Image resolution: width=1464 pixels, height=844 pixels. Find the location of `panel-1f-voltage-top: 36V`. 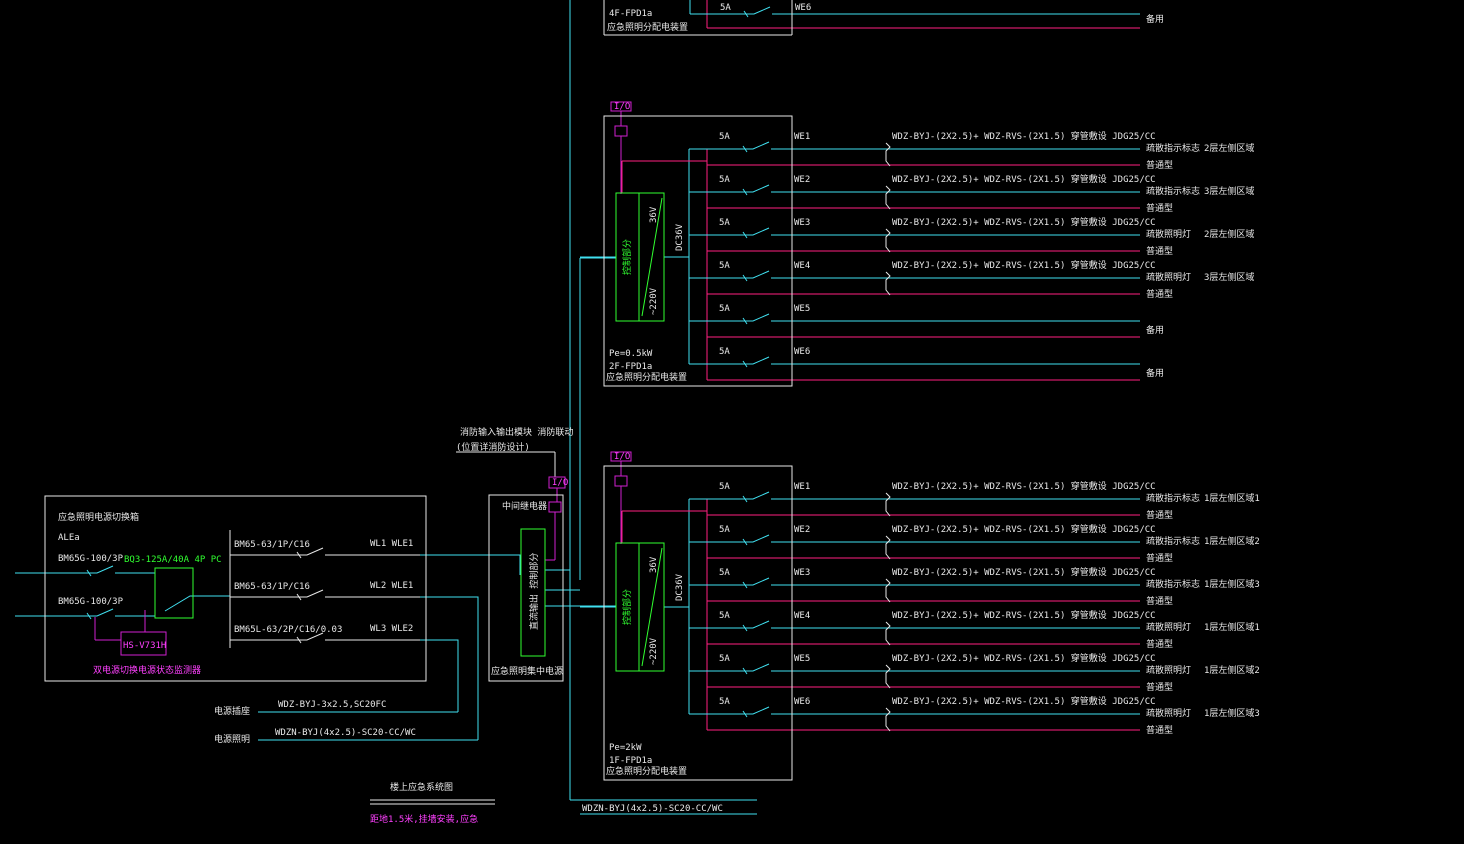

panel-1f-voltage-top: 36V is located at coordinates (654, 564).